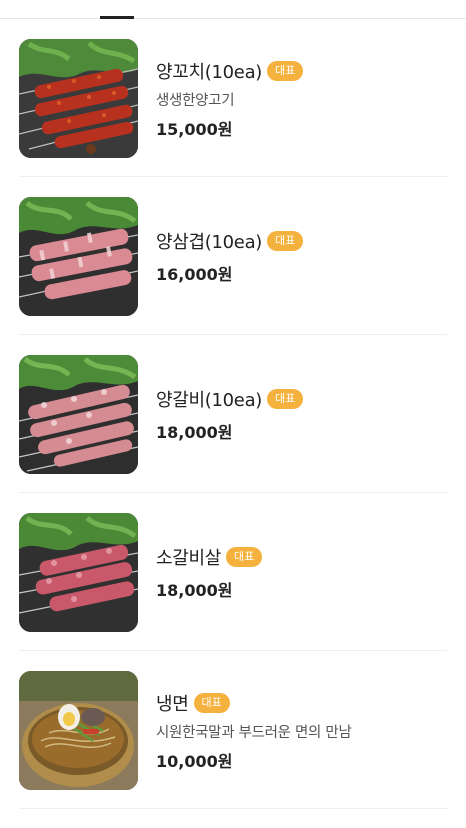 The height and width of the screenshot is (828, 466). I want to click on menu-item-price: 16,000원, so click(194, 274).